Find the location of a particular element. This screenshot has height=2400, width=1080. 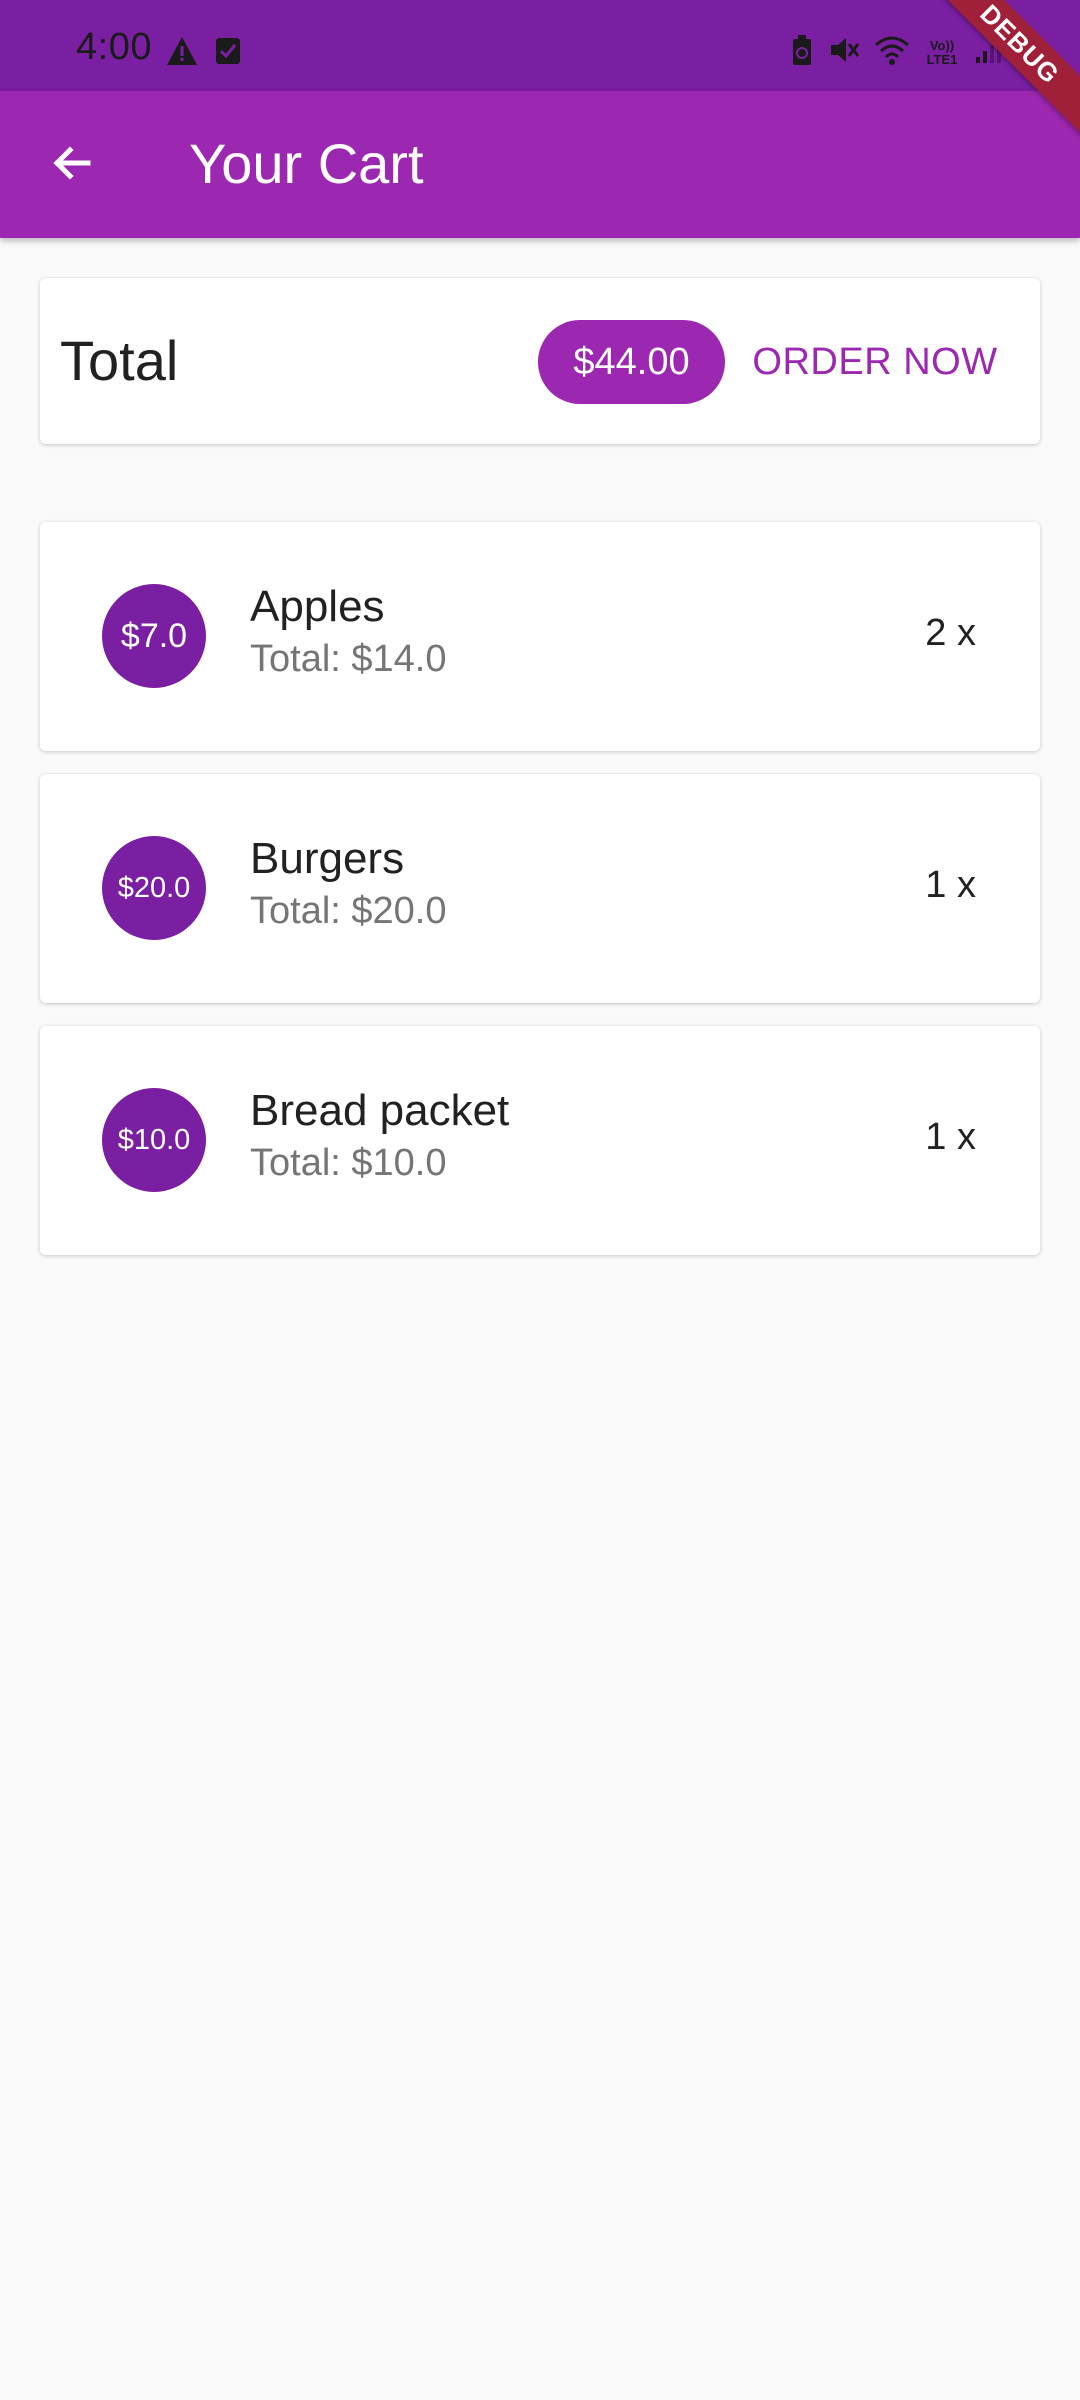

cart-item: $7.0 Apples Total: $14.0 2 x is located at coordinates (540, 636).